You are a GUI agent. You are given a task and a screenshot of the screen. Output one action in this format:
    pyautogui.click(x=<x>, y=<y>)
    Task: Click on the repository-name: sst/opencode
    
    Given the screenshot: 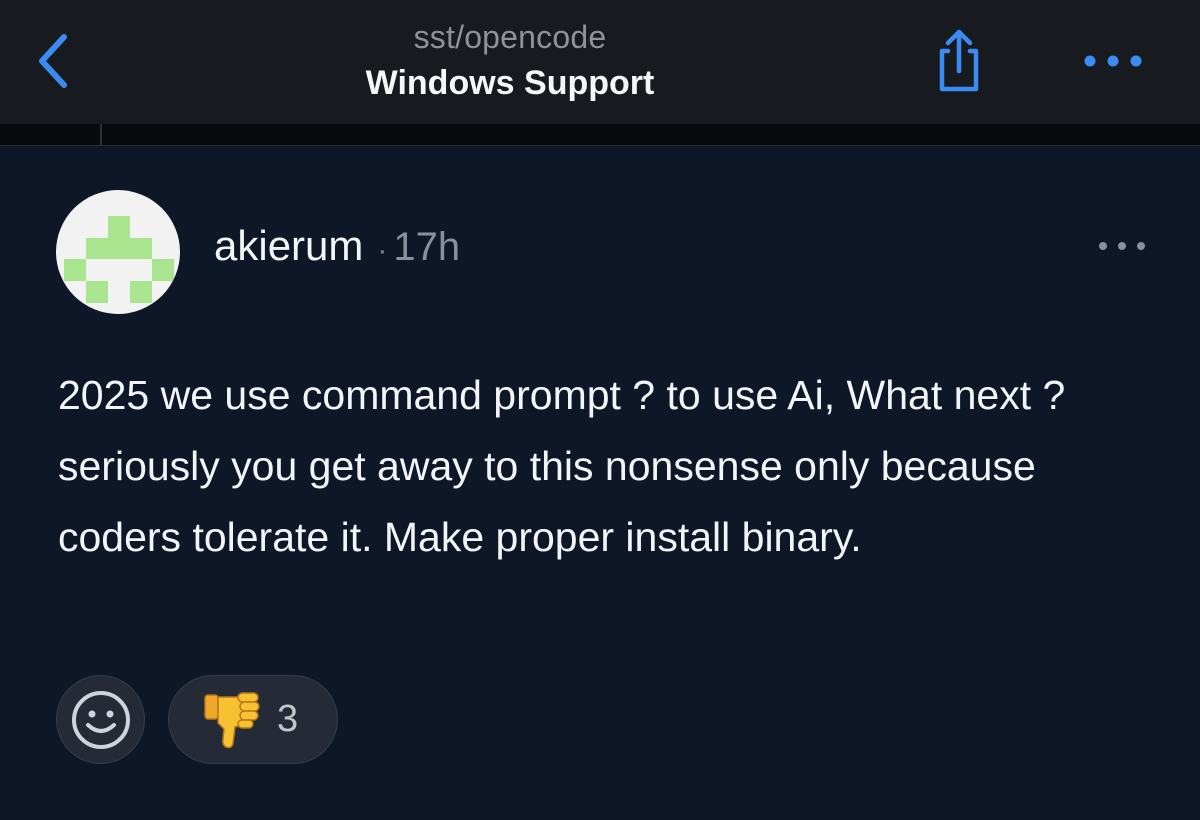 What is the action you would take?
    pyautogui.click(x=510, y=37)
    